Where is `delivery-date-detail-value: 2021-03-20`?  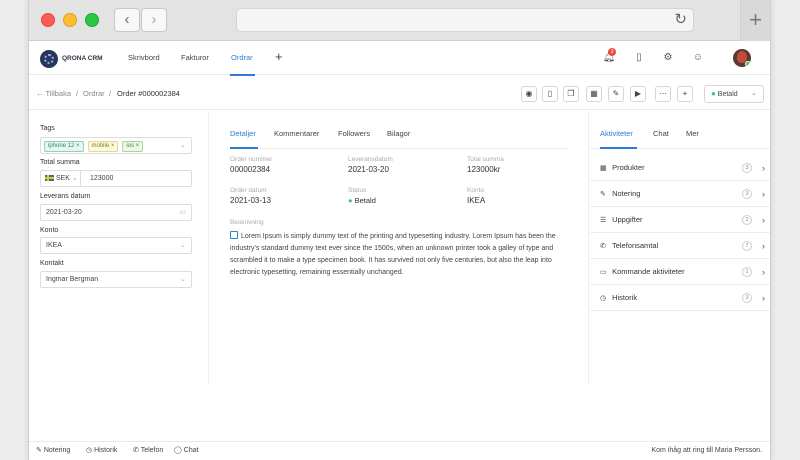
delivery-date-detail-value: 2021-03-20 is located at coordinates (368, 169).